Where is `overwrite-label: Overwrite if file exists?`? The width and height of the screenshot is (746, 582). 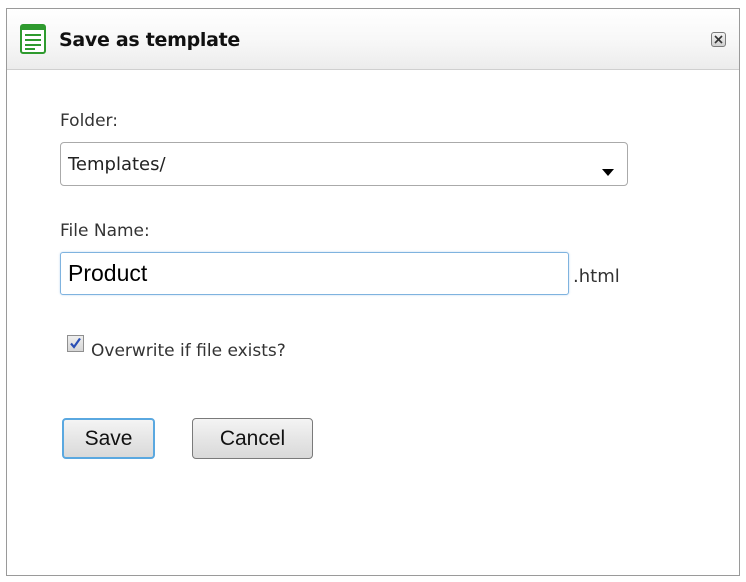
overwrite-label: Overwrite if file exists? is located at coordinates (188, 351).